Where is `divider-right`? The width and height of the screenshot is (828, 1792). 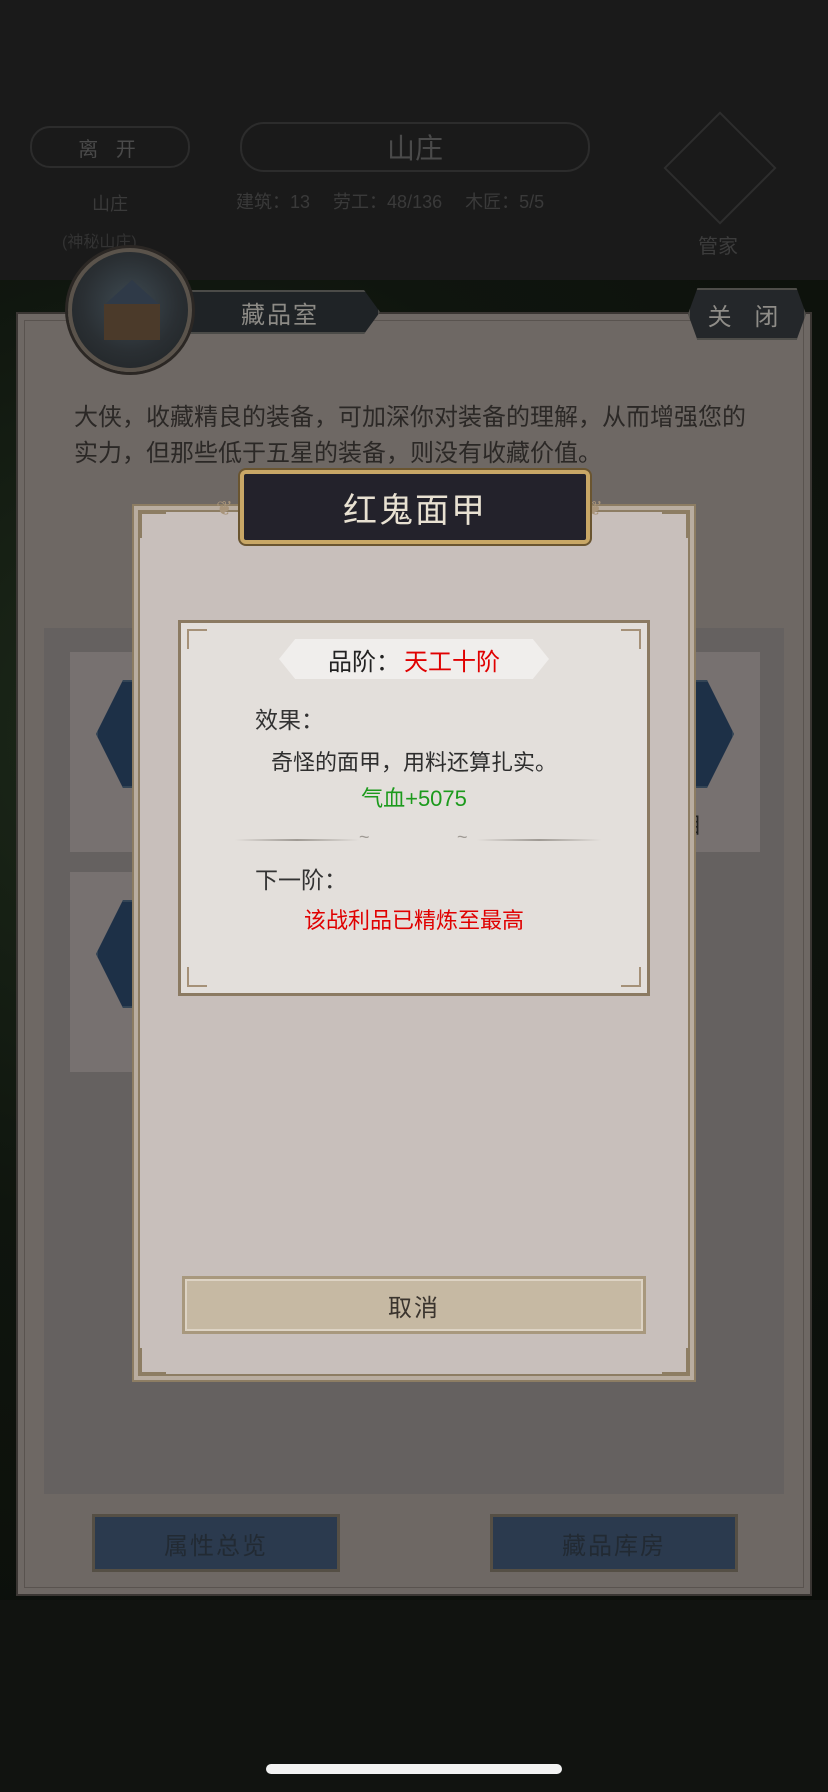 divider-right is located at coordinates (539, 840).